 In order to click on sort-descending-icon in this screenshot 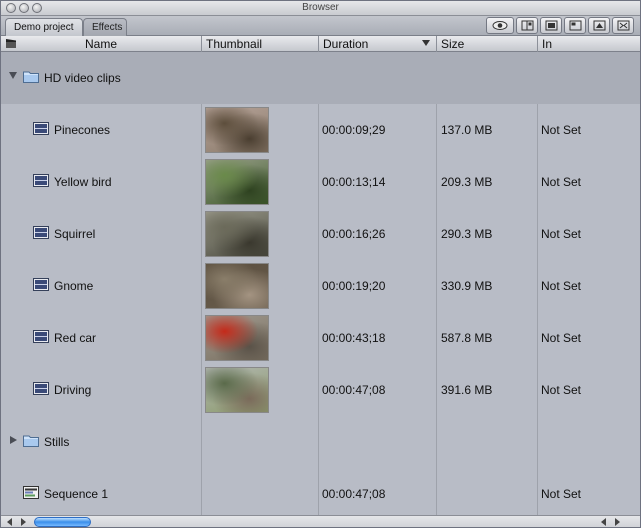, I will do `click(426, 43)`.